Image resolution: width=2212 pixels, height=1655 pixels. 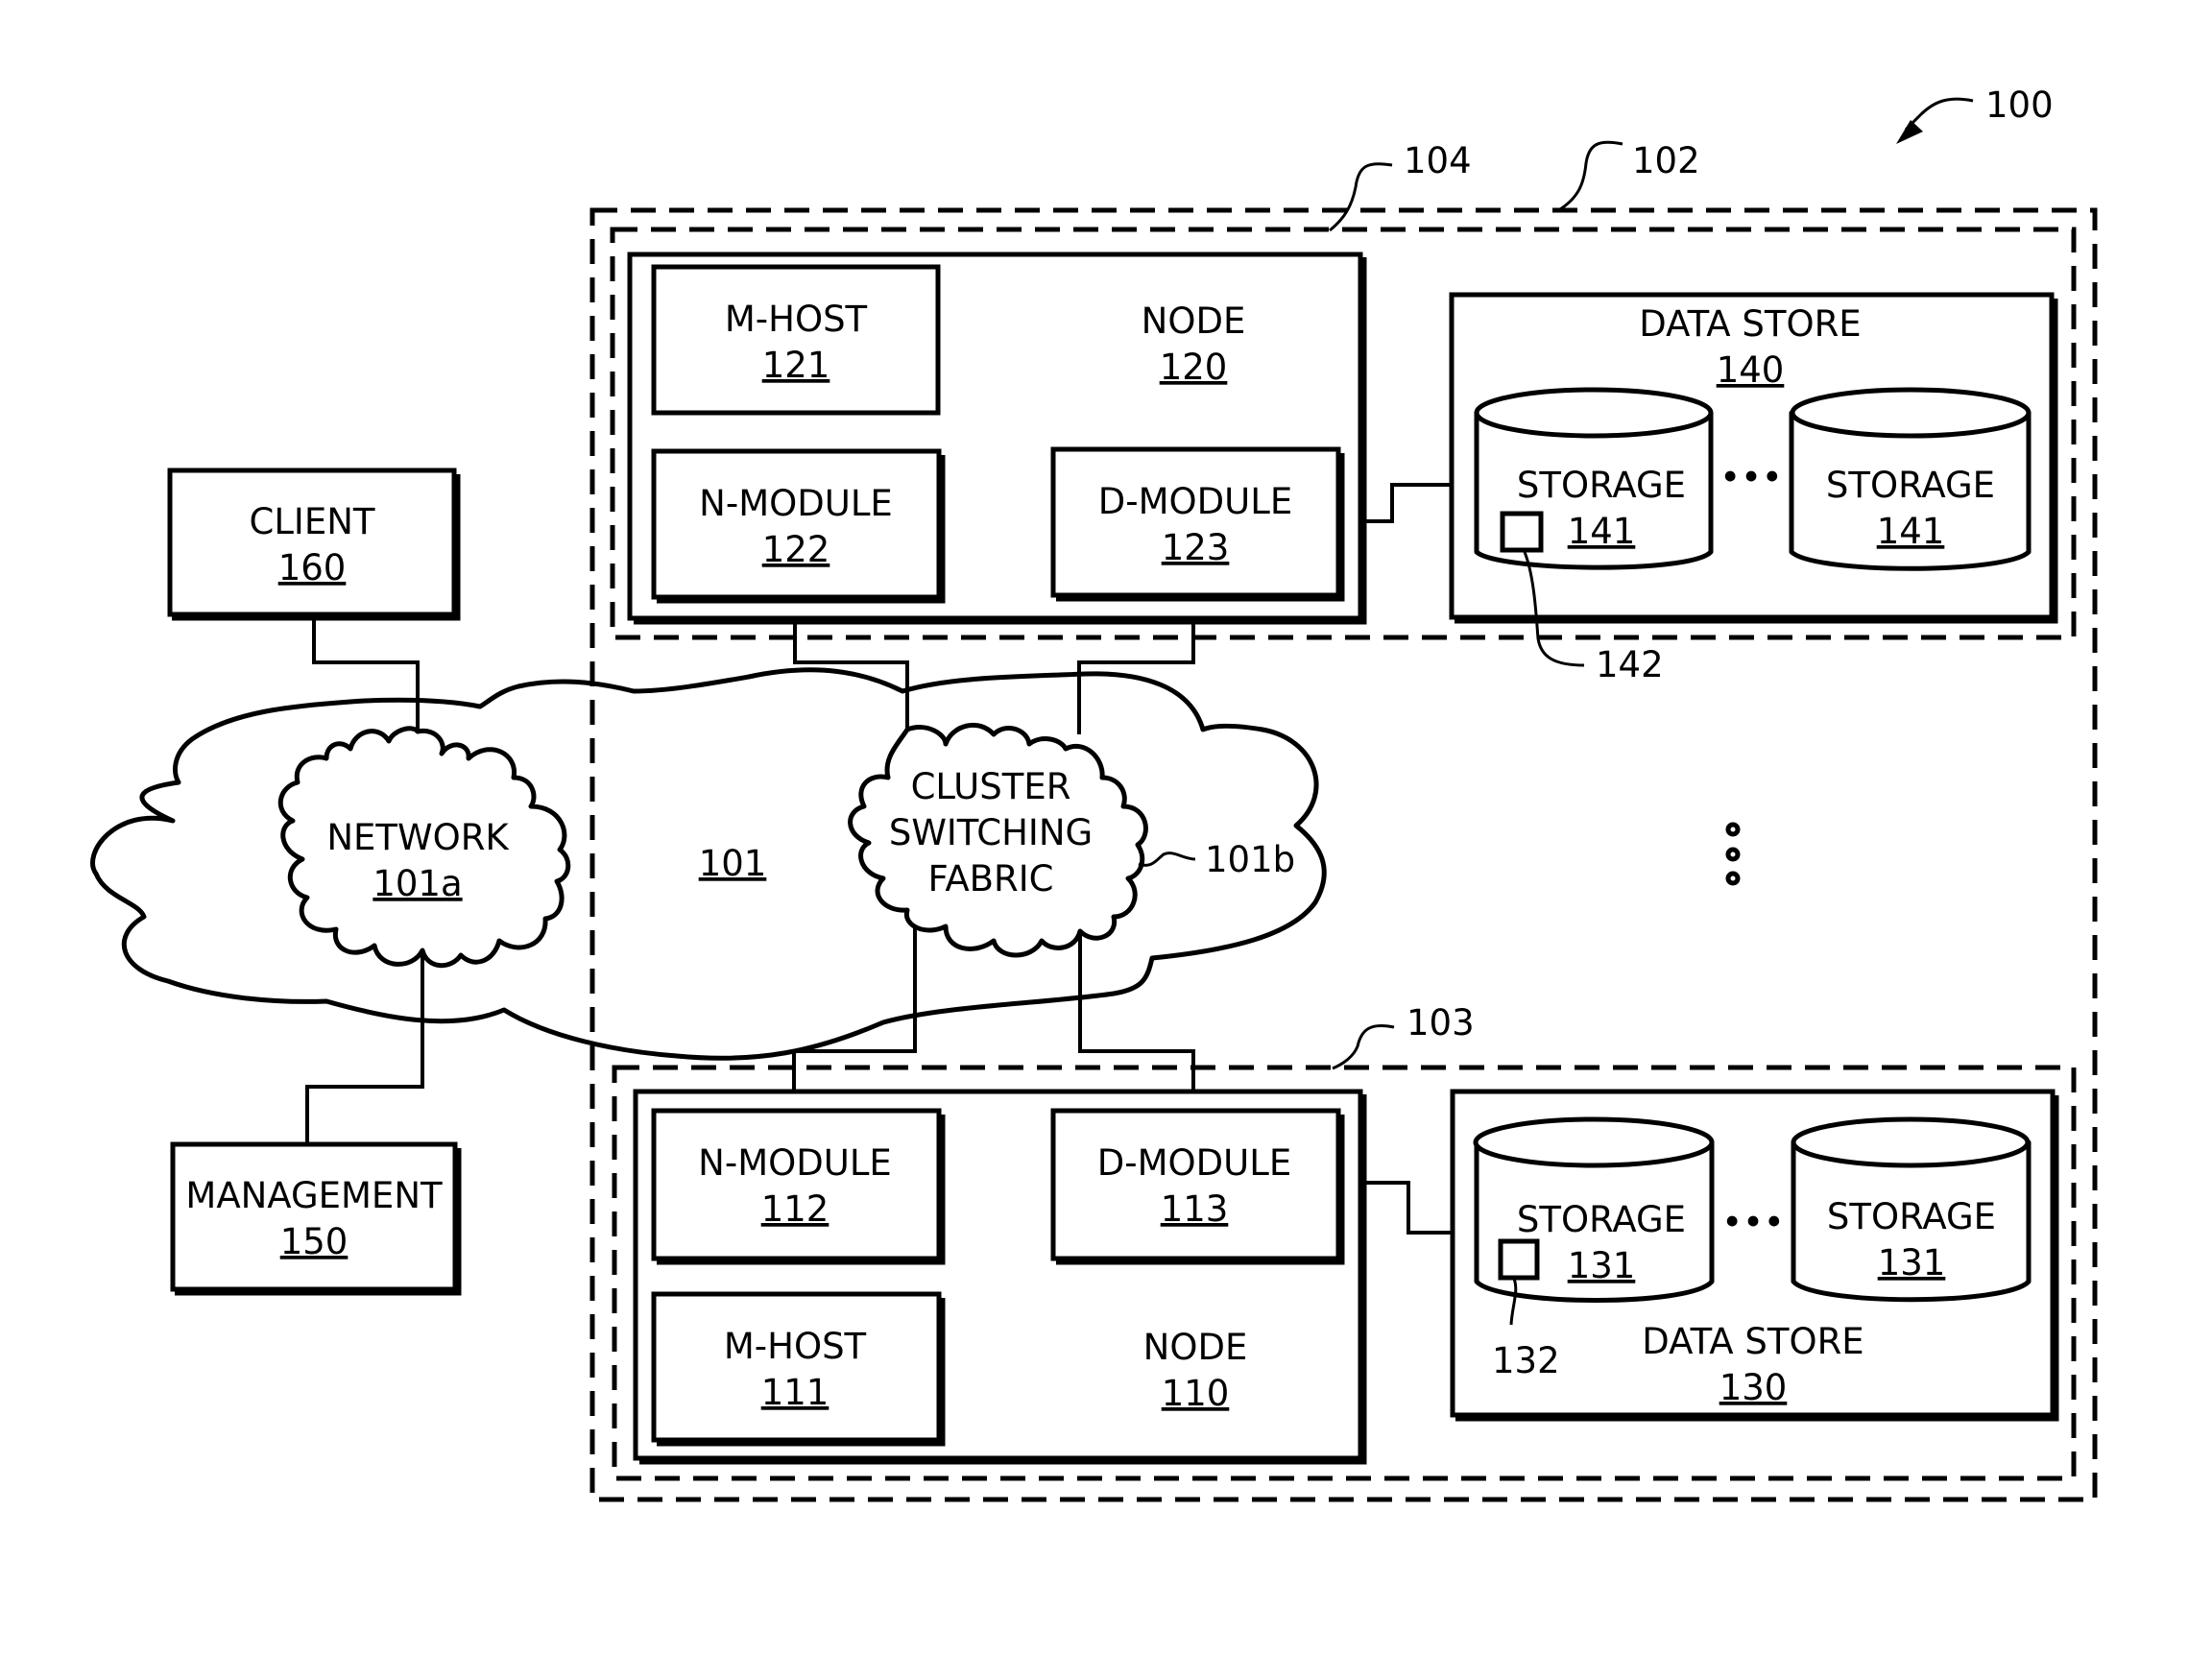 I want to click on client-box, so click(x=312, y=542).